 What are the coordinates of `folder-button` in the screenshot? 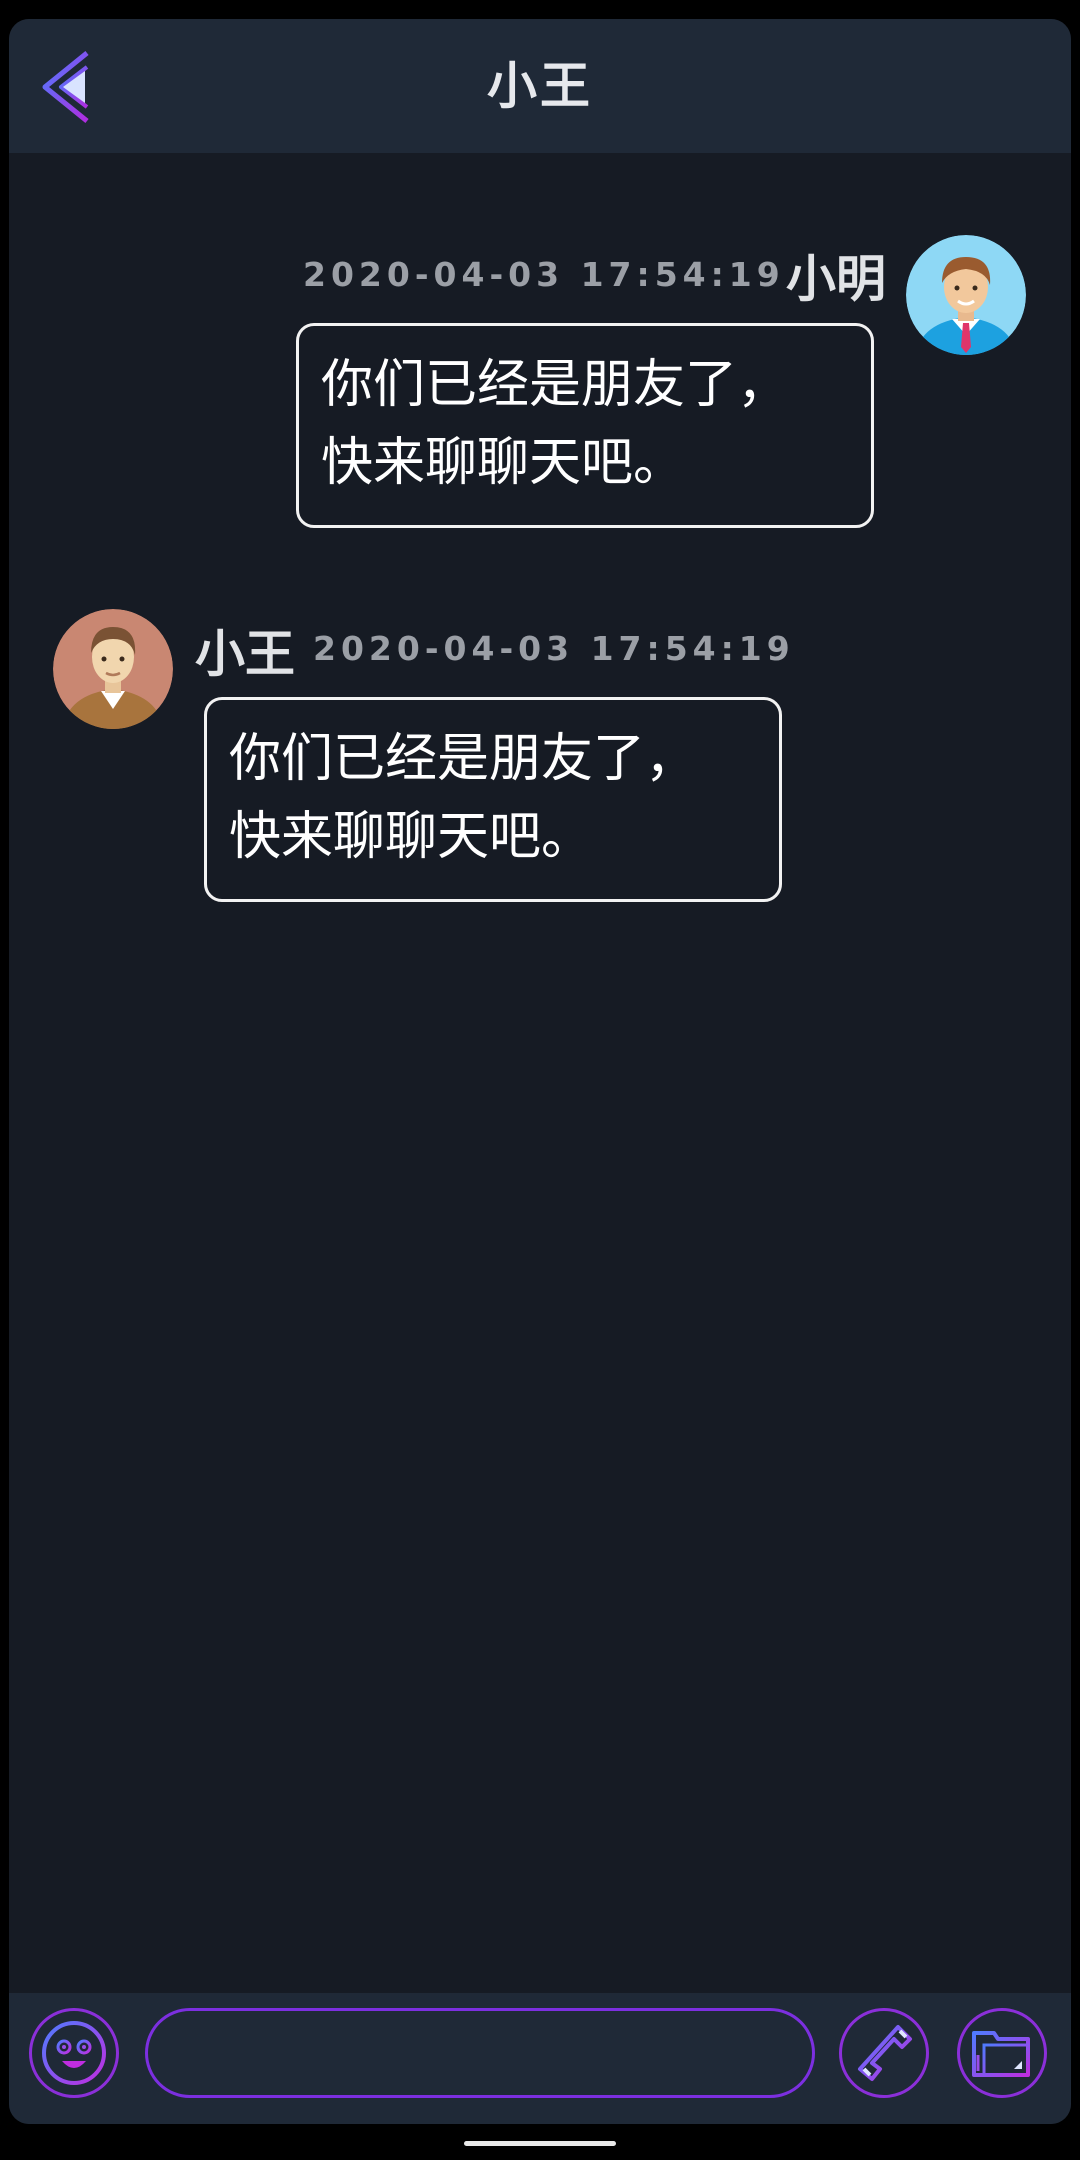 It's located at (1002, 2053).